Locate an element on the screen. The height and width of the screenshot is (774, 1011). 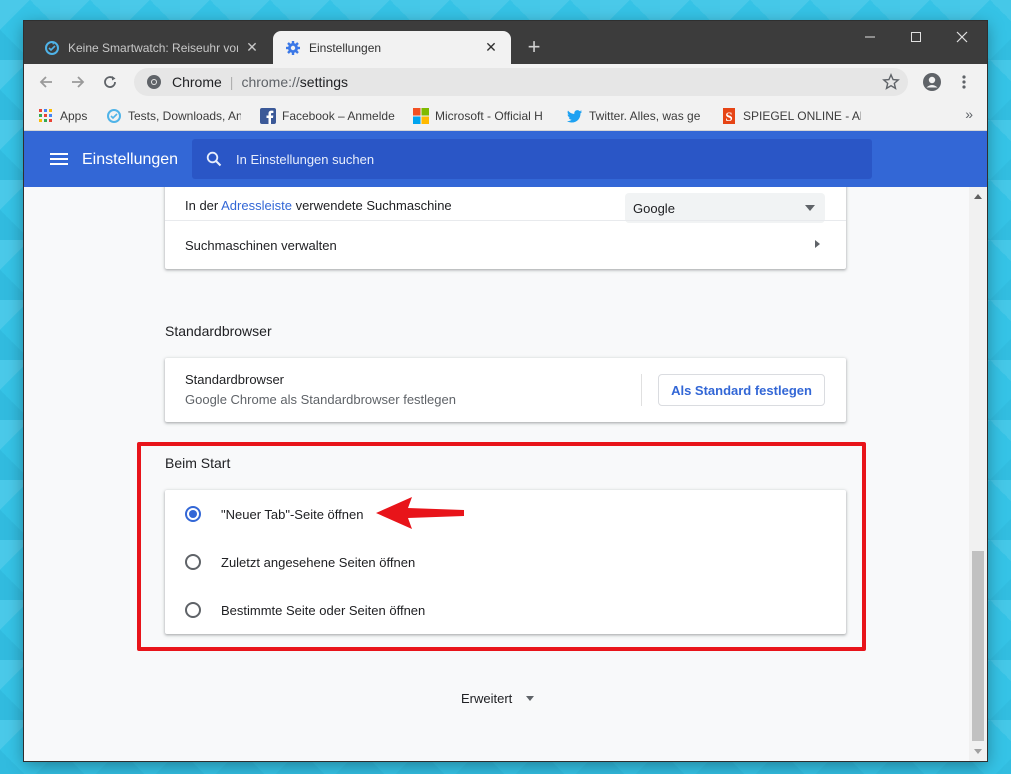
close-icon is located at coordinates (962, 37).